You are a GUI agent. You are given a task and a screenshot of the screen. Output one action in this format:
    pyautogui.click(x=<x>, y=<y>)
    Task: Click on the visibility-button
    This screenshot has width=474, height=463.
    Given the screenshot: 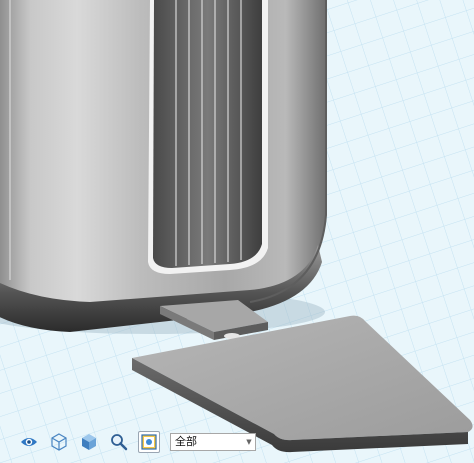 What is the action you would take?
    pyautogui.click(x=29, y=442)
    